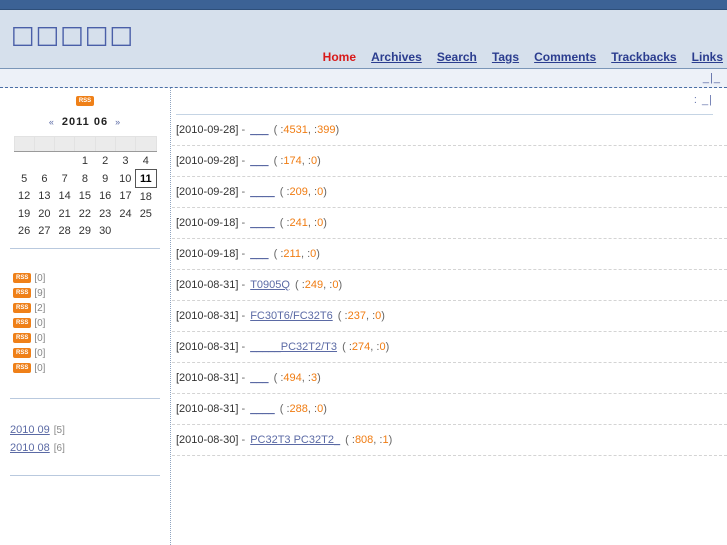 This screenshot has height=545, width=727. What do you see at coordinates (643, 57) in the screenshot?
I see `nav-item-trackbacks: Trackbacks` at bounding box center [643, 57].